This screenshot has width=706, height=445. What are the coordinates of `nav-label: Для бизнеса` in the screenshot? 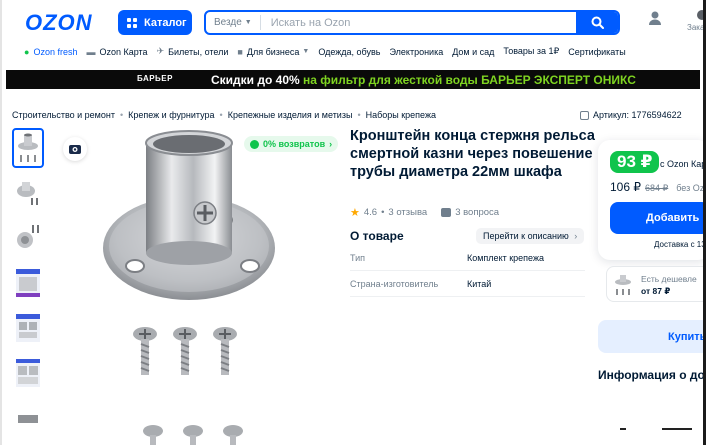 It's located at (273, 51).